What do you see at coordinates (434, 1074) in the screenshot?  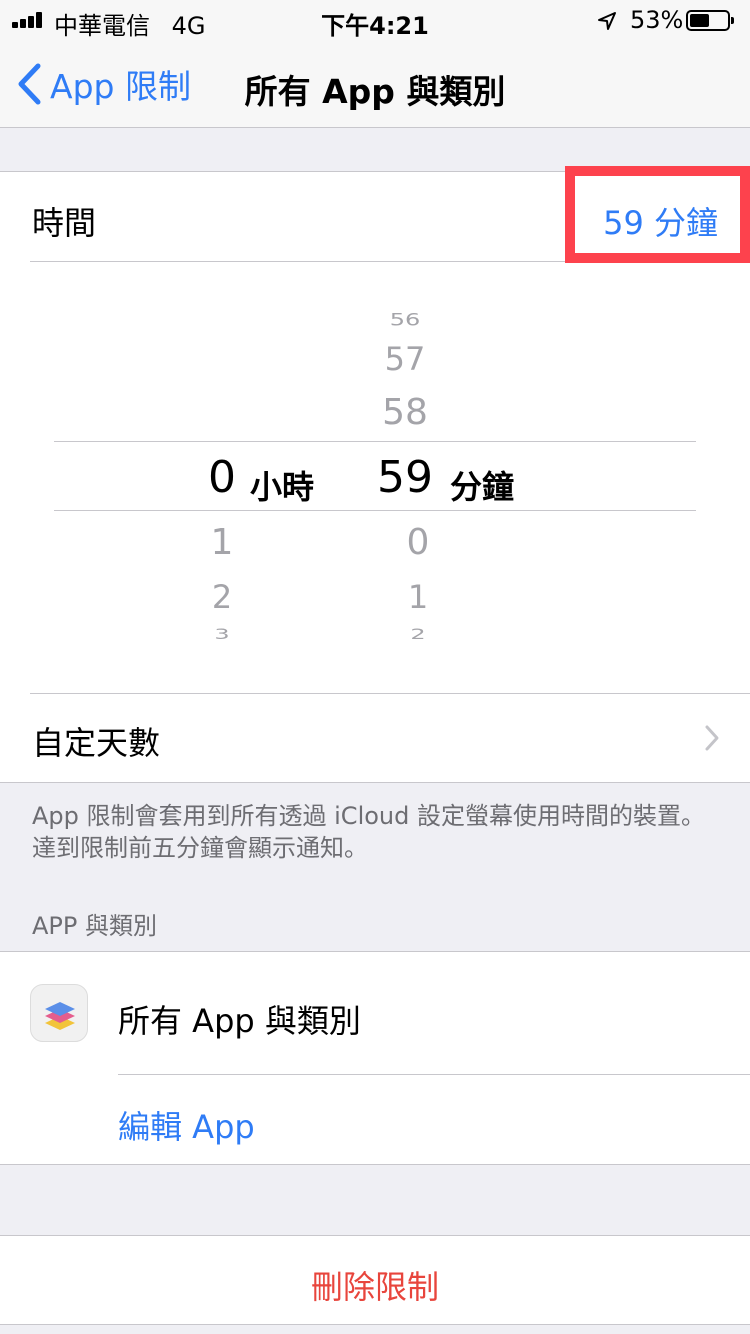 I see `divider` at bounding box center [434, 1074].